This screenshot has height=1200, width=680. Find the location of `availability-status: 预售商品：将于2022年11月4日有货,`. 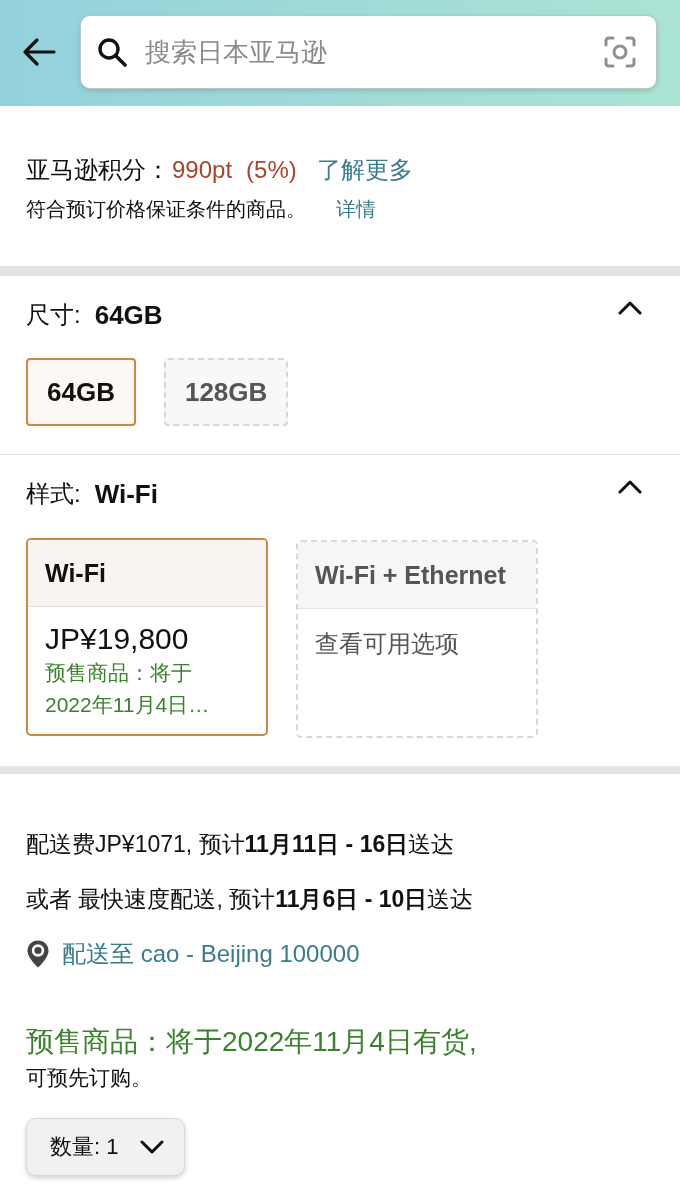

availability-status: 预售商品：将于2022年11月4日有货, is located at coordinates (252, 1042).